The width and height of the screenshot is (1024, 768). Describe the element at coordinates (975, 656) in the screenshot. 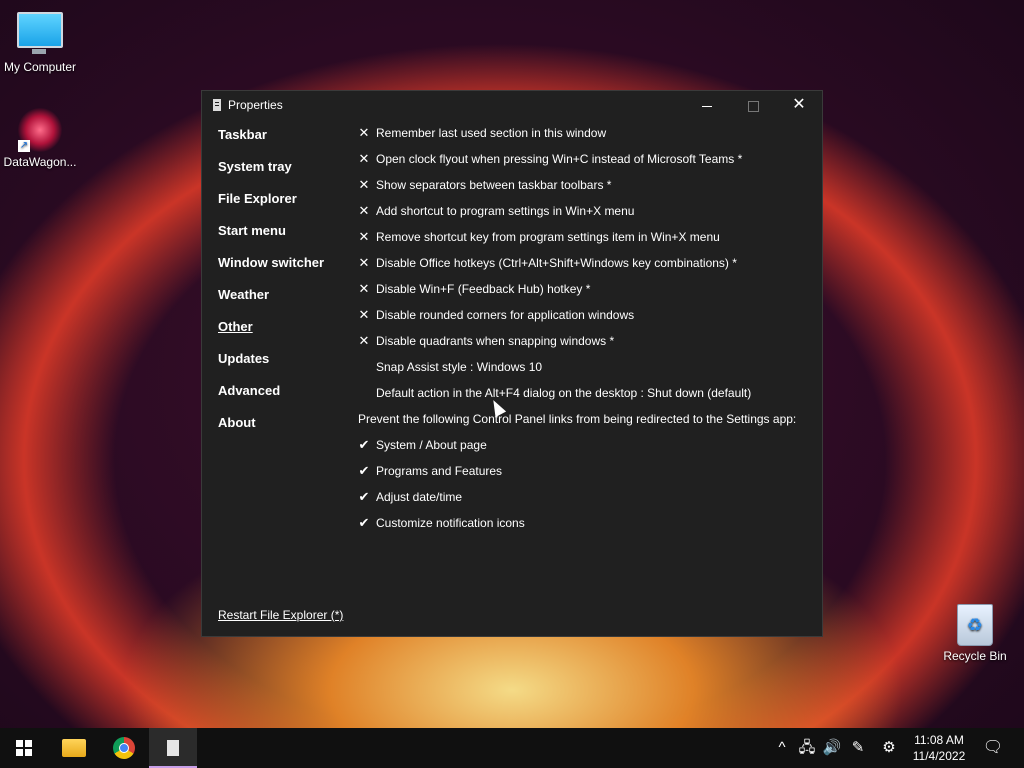

I see `desktop-icon-label: Recycle Bin` at that location.